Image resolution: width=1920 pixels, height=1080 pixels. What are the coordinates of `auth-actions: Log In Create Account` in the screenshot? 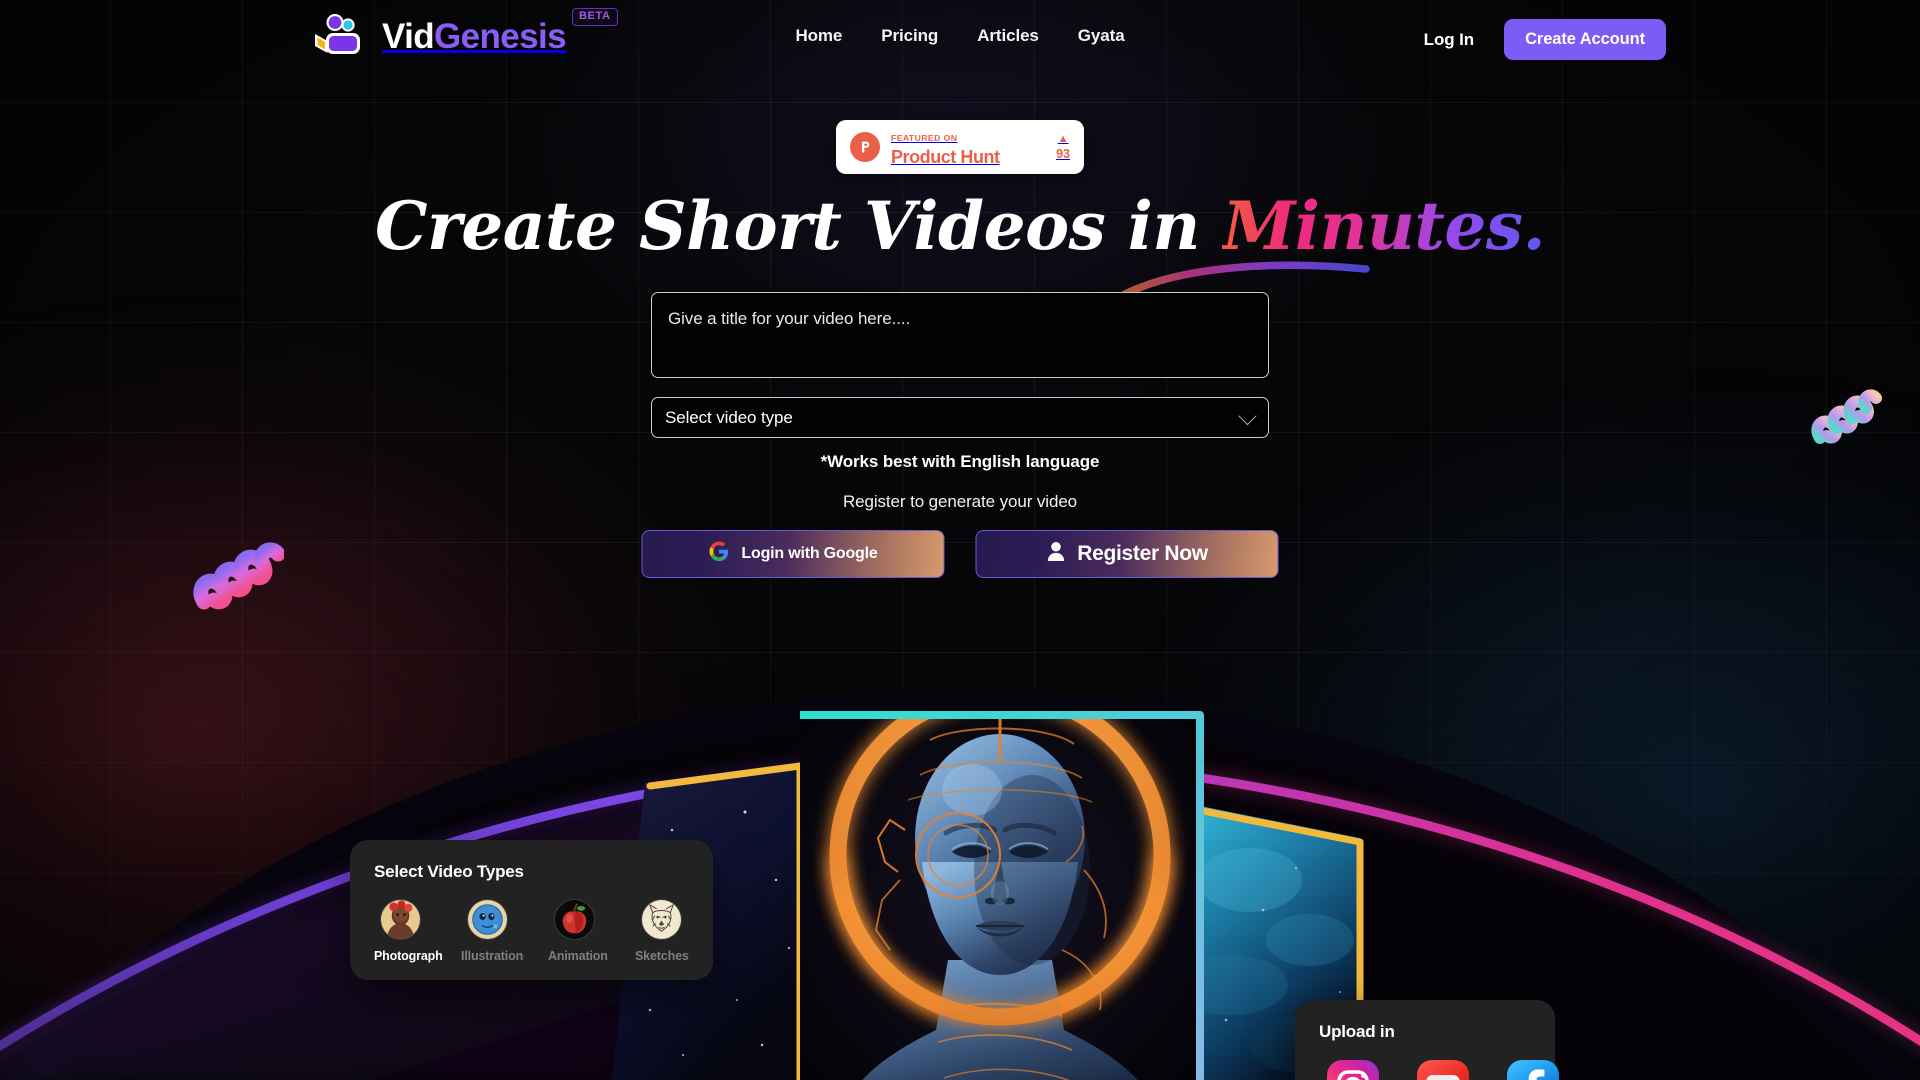 It's located at (1545, 39).